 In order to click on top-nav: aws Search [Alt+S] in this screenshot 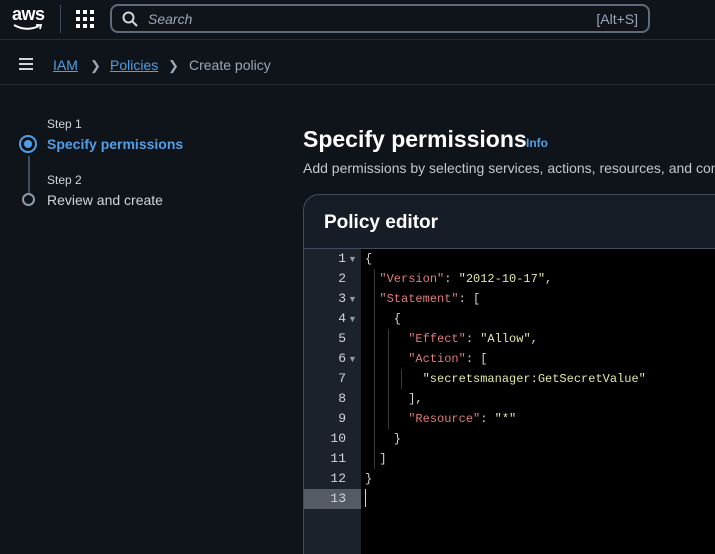, I will do `click(357, 20)`.